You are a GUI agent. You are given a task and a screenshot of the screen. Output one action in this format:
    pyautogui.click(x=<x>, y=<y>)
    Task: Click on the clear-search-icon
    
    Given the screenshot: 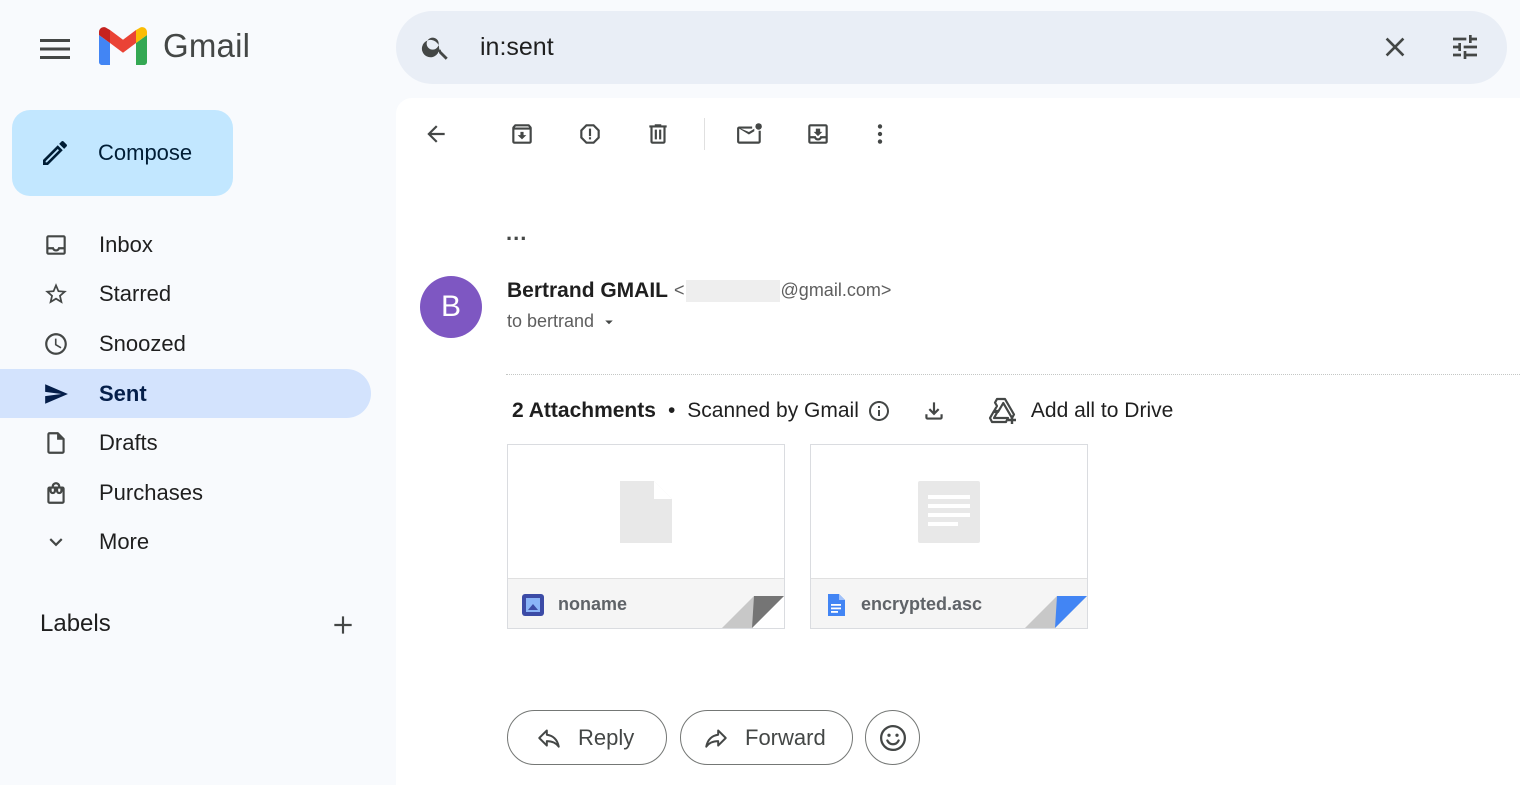 What is the action you would take?
    pyautogui.click(x=1395, y=47)
    